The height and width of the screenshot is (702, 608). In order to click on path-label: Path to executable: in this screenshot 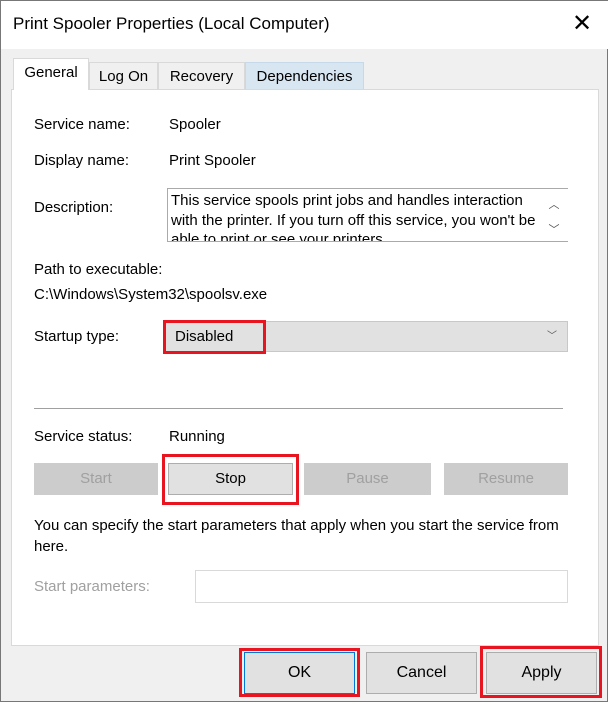, I will do `click(98, 269)`.